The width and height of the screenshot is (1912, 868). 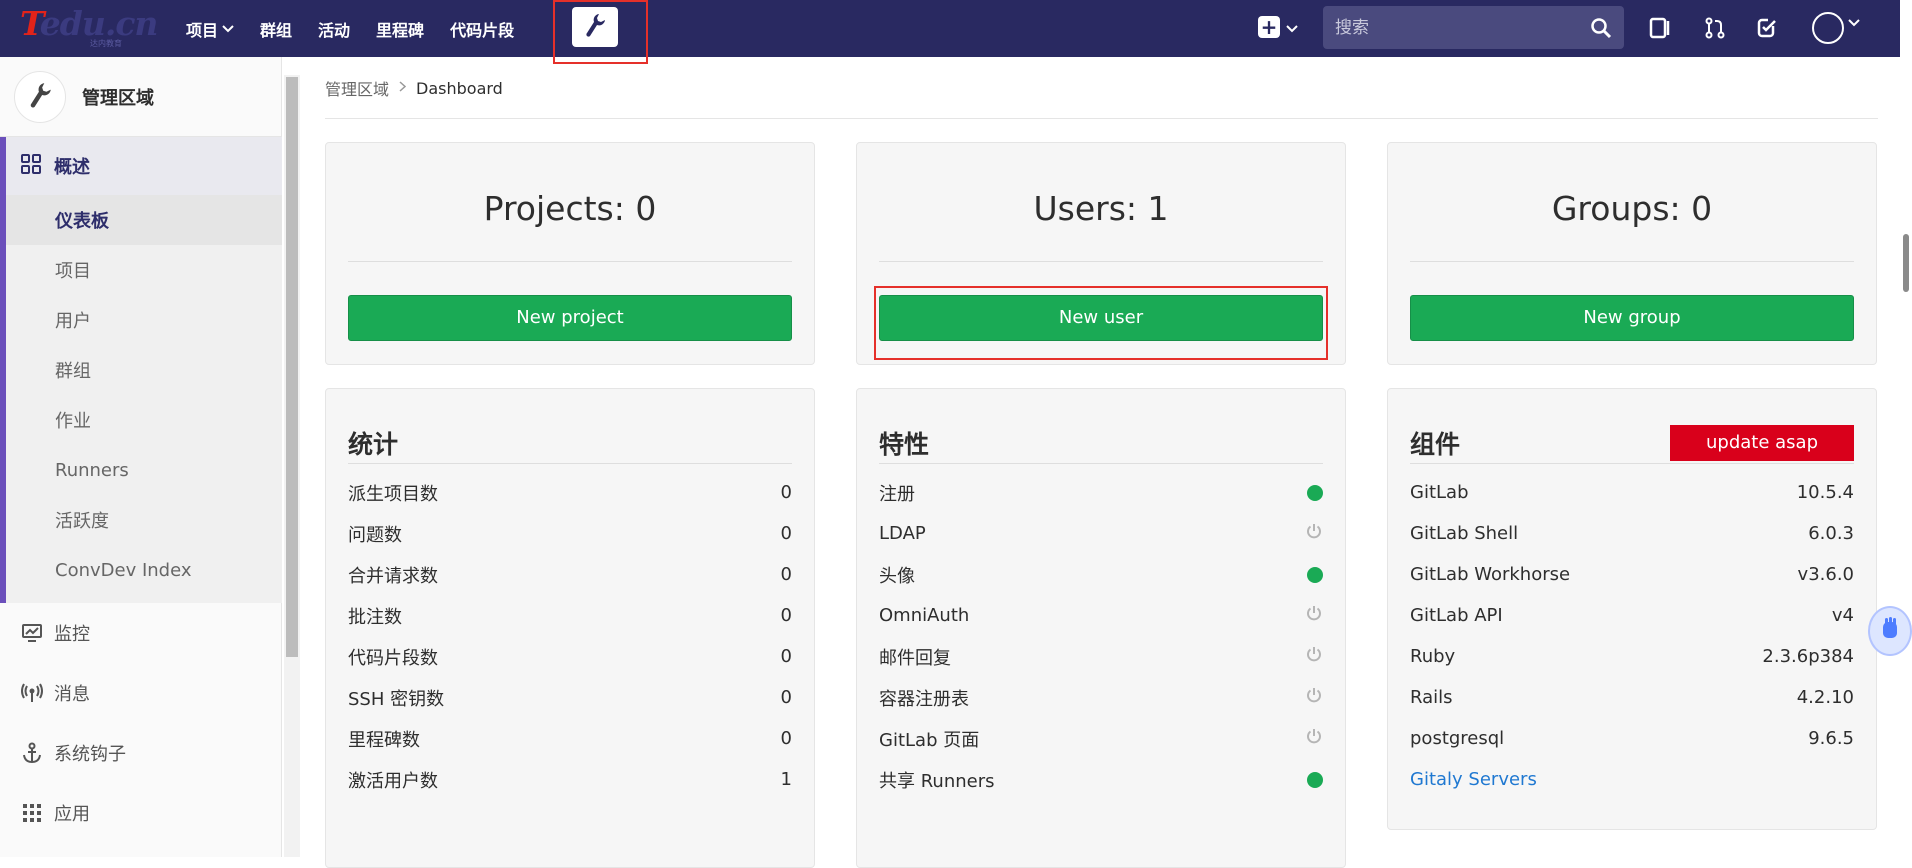 What do you see at coordinates (118, 98) in the screenshot?
I see `sidebar-title: 管理区域` at bounding box center [118, 98].